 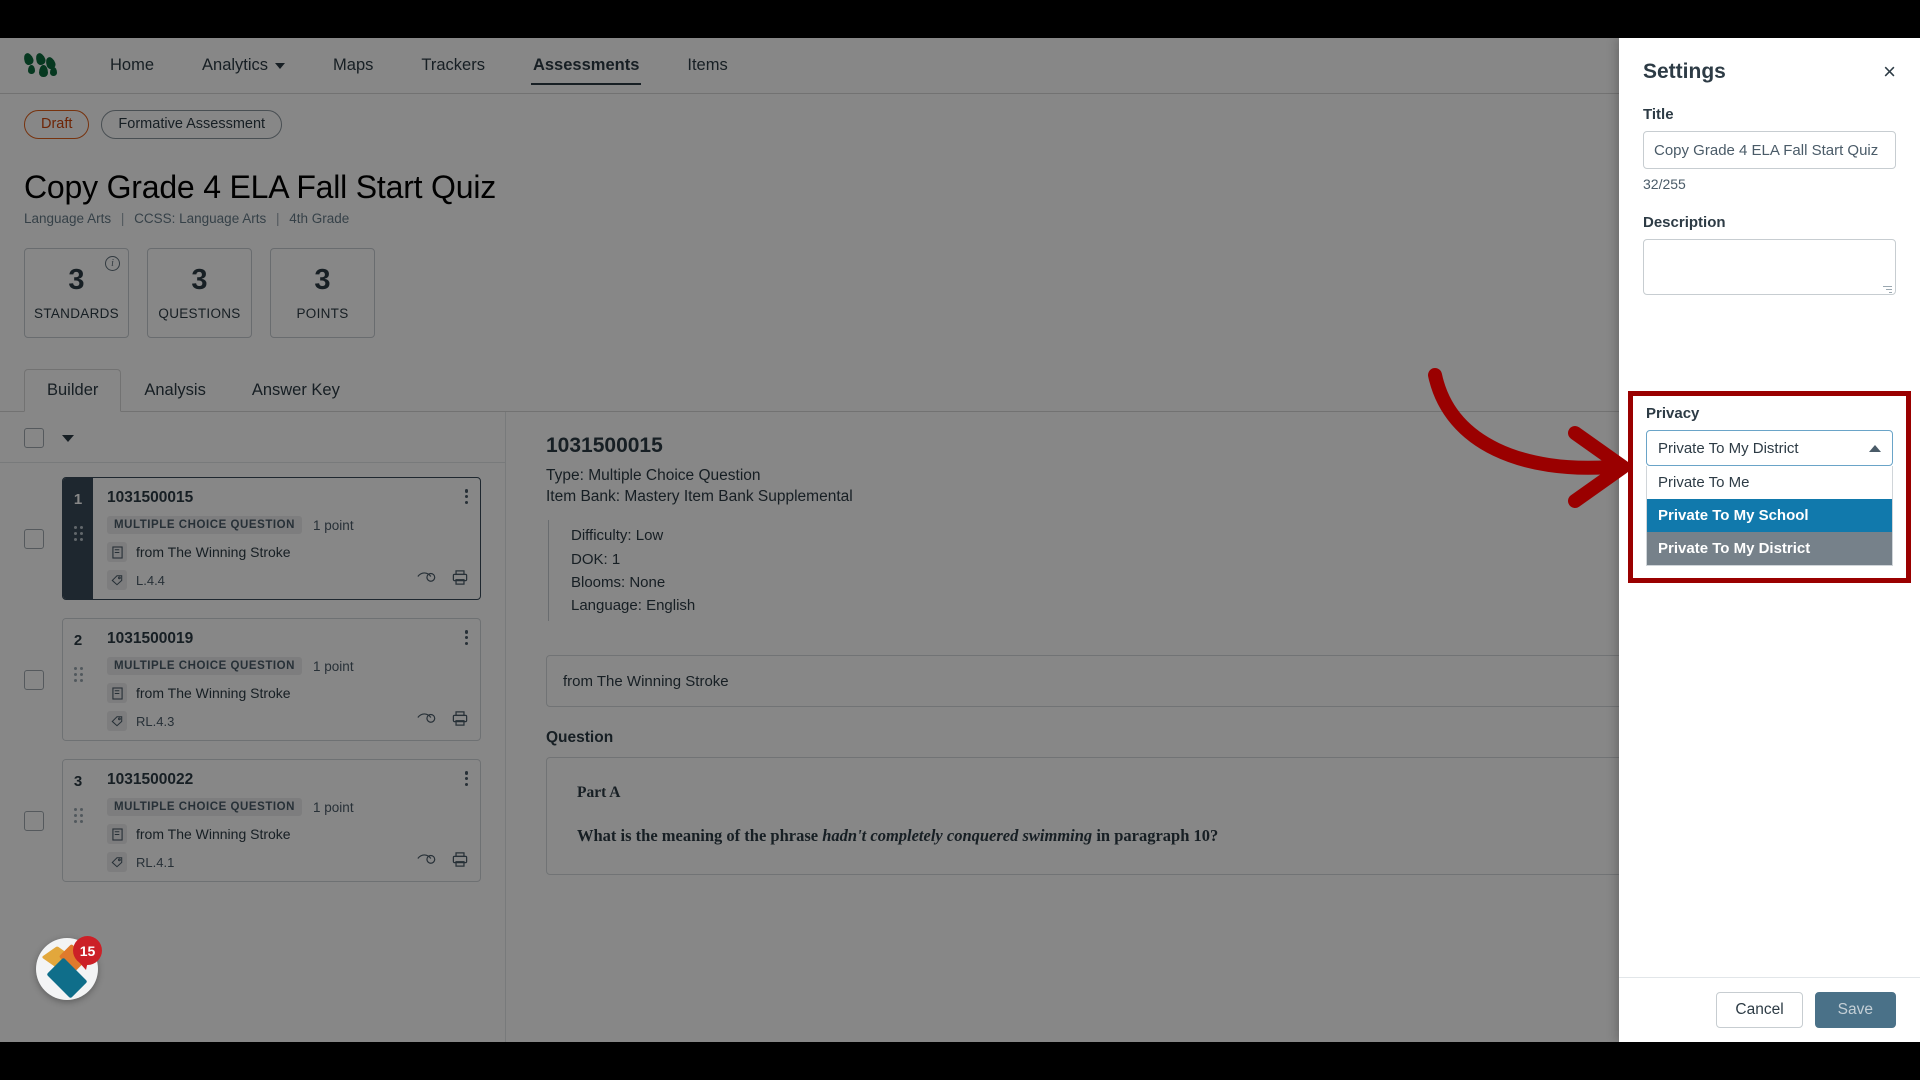 I want to click on question-standard: RL.4.3, so click(x=155, y=721).